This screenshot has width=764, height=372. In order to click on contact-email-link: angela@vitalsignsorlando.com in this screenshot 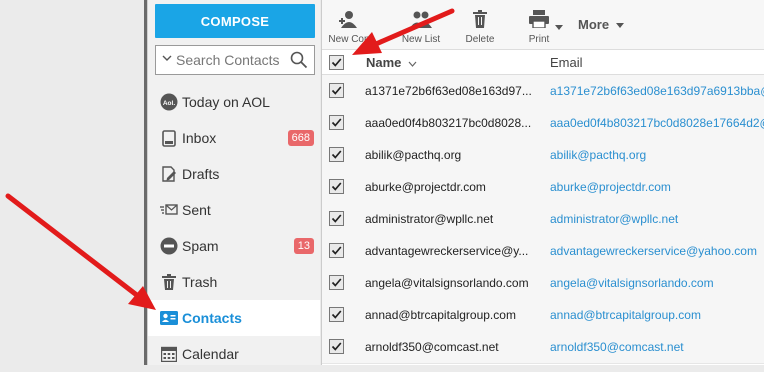, I will do `click(657, 283)`.